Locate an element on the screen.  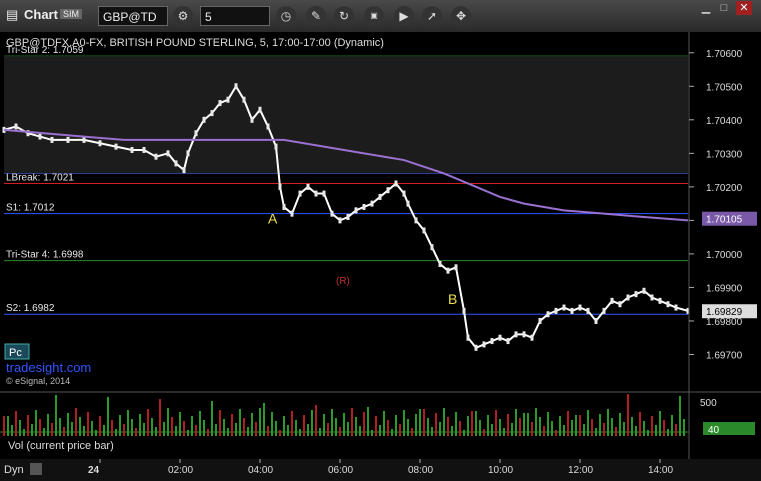
arrow-icon: ➚ is located at coordinates (432, 16).